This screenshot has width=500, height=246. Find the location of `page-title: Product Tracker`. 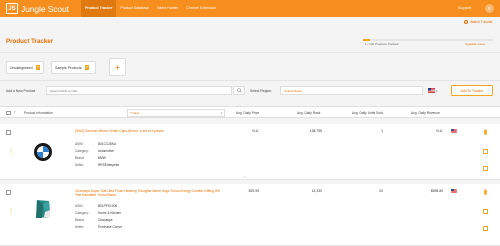

page-title: Product Tracker is located at coordinates (30, 41).